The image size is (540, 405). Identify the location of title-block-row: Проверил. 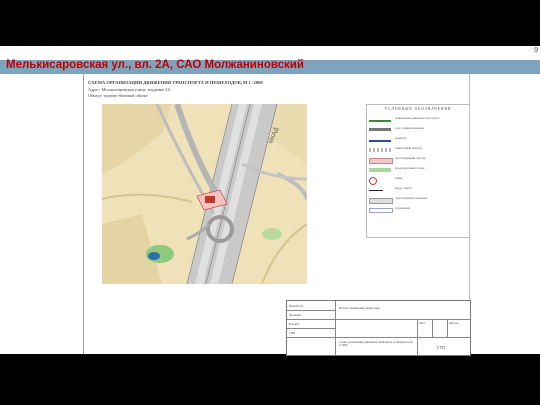
(295, 315).